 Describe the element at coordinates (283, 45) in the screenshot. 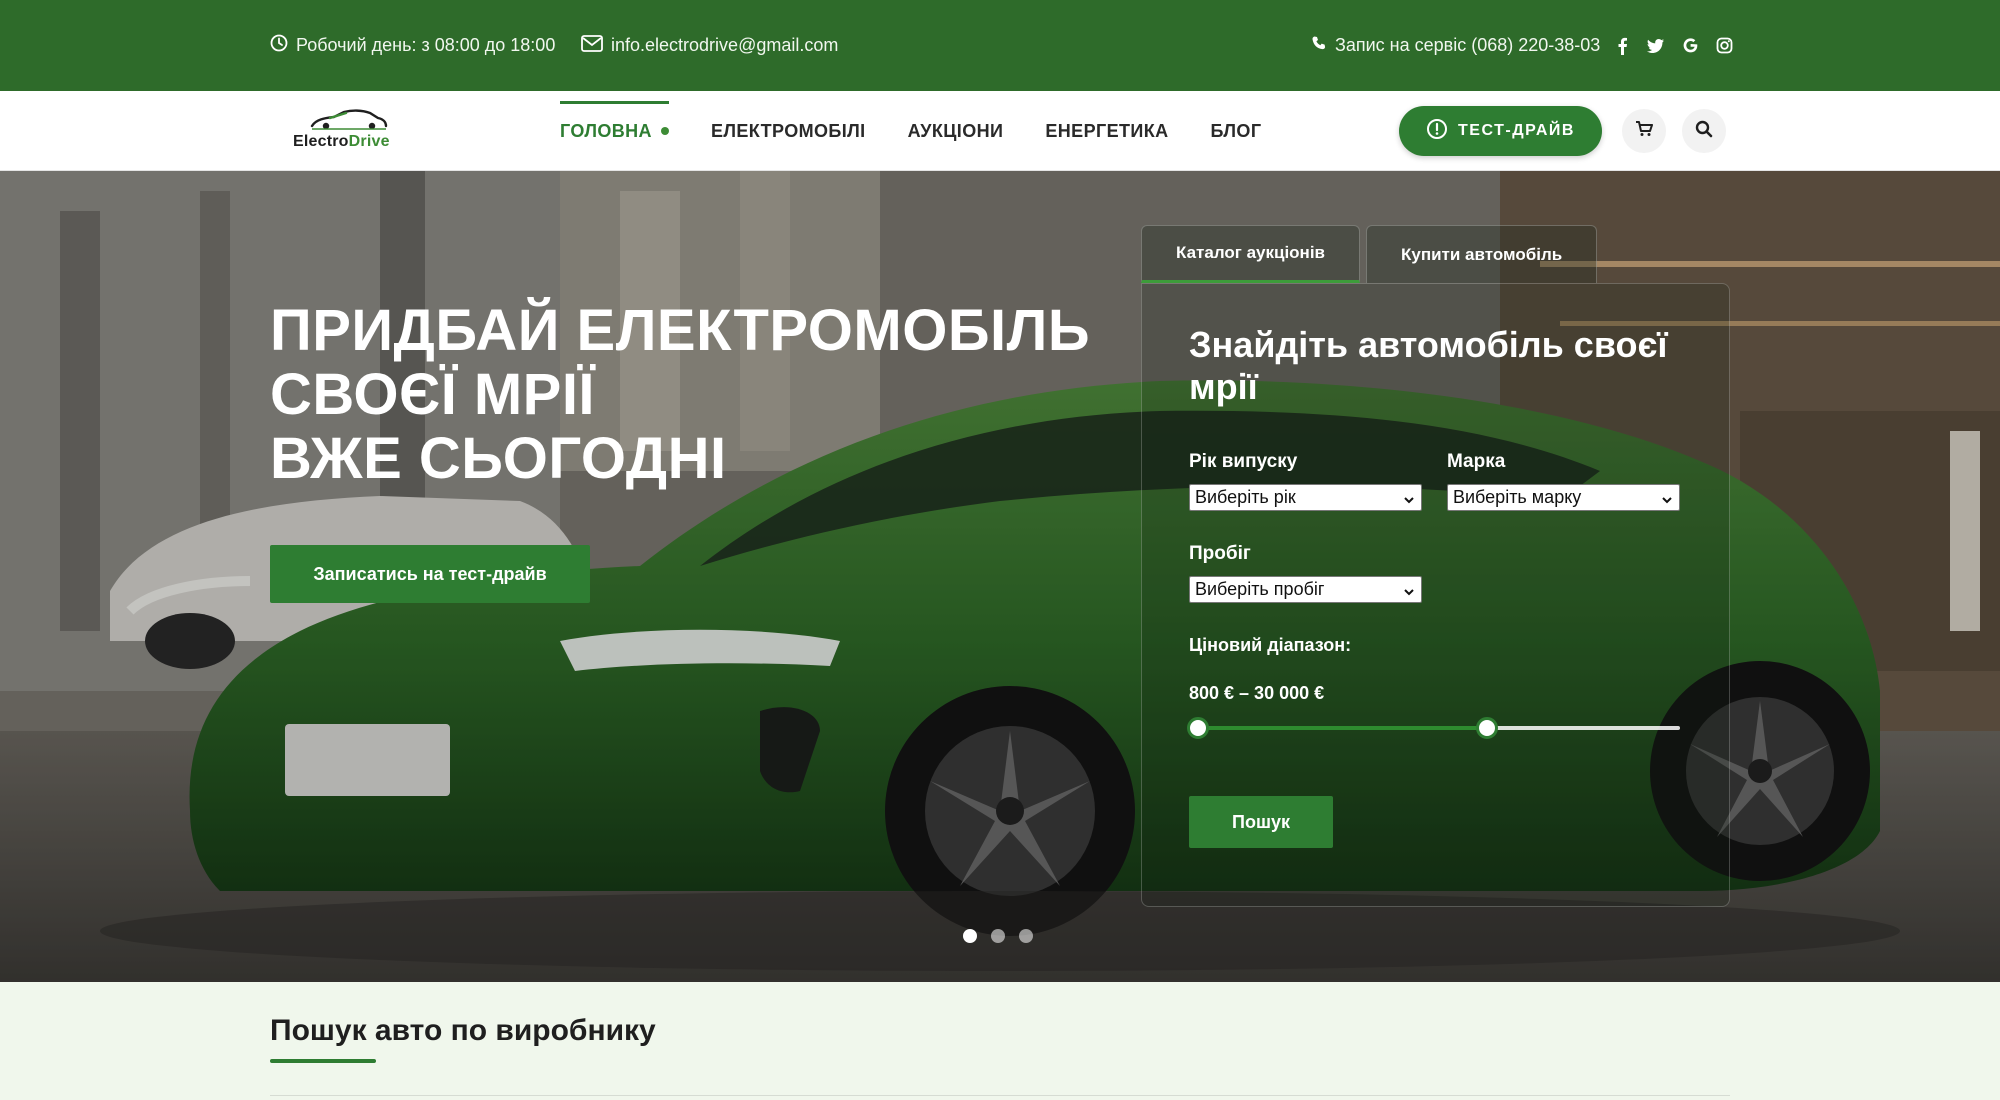

I see `clock-icon` at that location.